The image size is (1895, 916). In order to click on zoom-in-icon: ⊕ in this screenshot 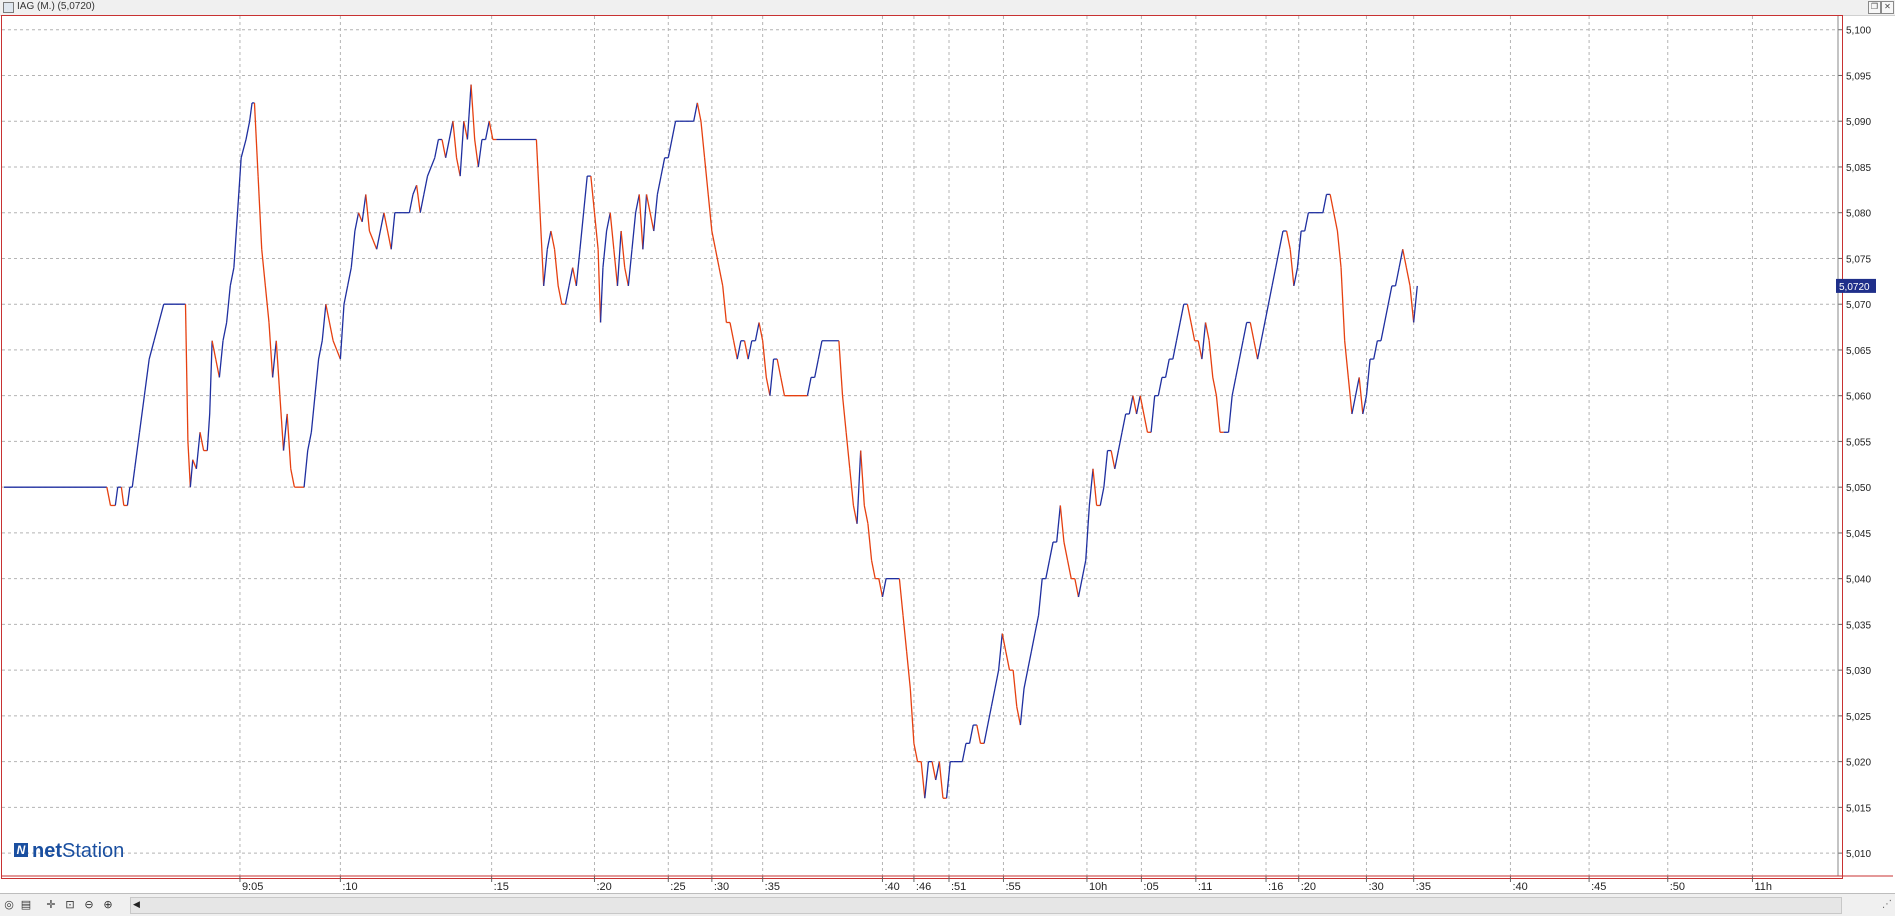, I will do `click(108, 905)`.